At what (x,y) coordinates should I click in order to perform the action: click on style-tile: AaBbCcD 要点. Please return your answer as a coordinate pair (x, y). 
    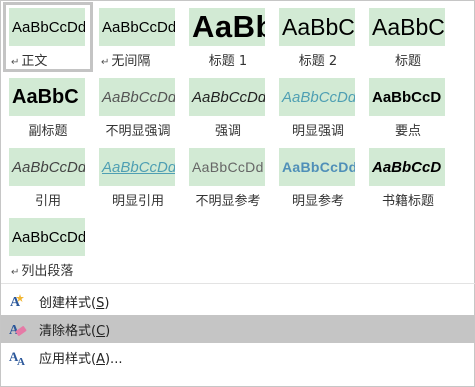
    Looking at the image, I should click on (408, 107).